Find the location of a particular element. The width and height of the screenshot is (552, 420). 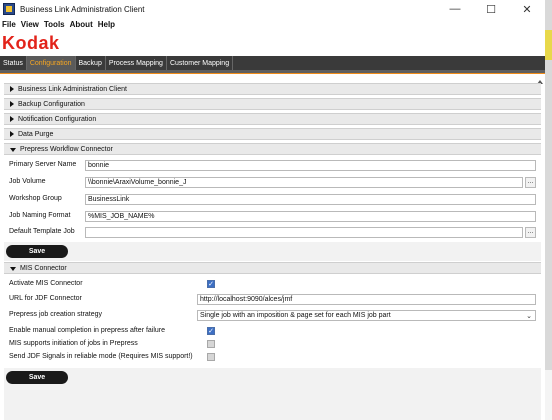

minimize-button: — is located at coordinates (455, 9).